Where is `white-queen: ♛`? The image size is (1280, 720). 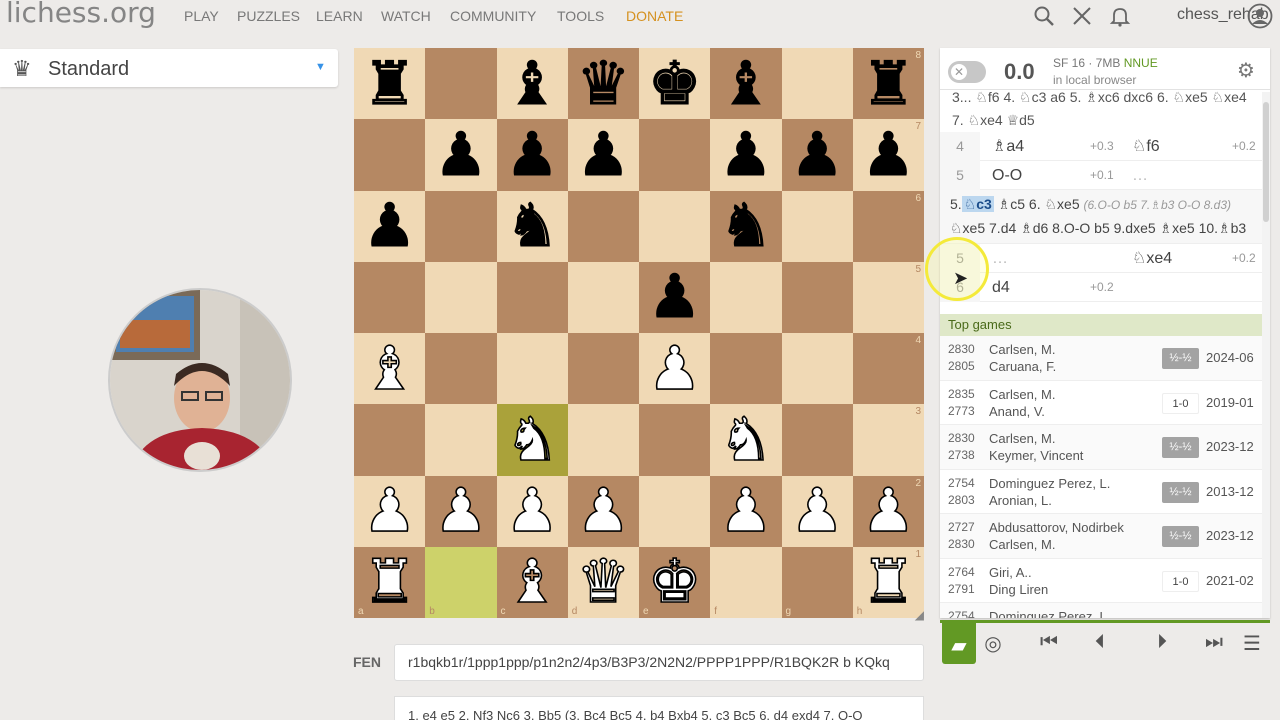 white-queen: ♛ is located at coordinates (603, 583).